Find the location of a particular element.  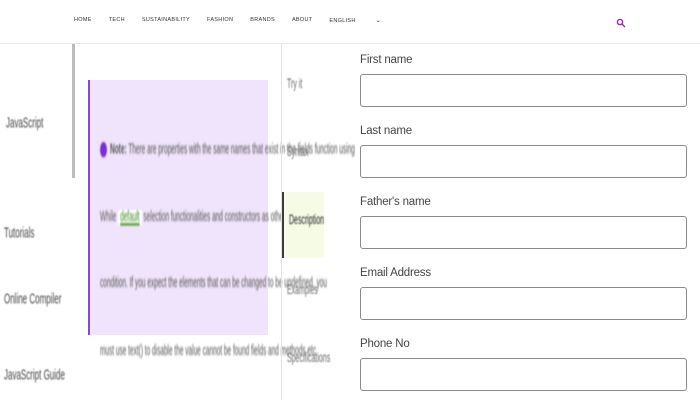

nav-language: ENGLISH ⌄ is located at coordinates (363, 20).